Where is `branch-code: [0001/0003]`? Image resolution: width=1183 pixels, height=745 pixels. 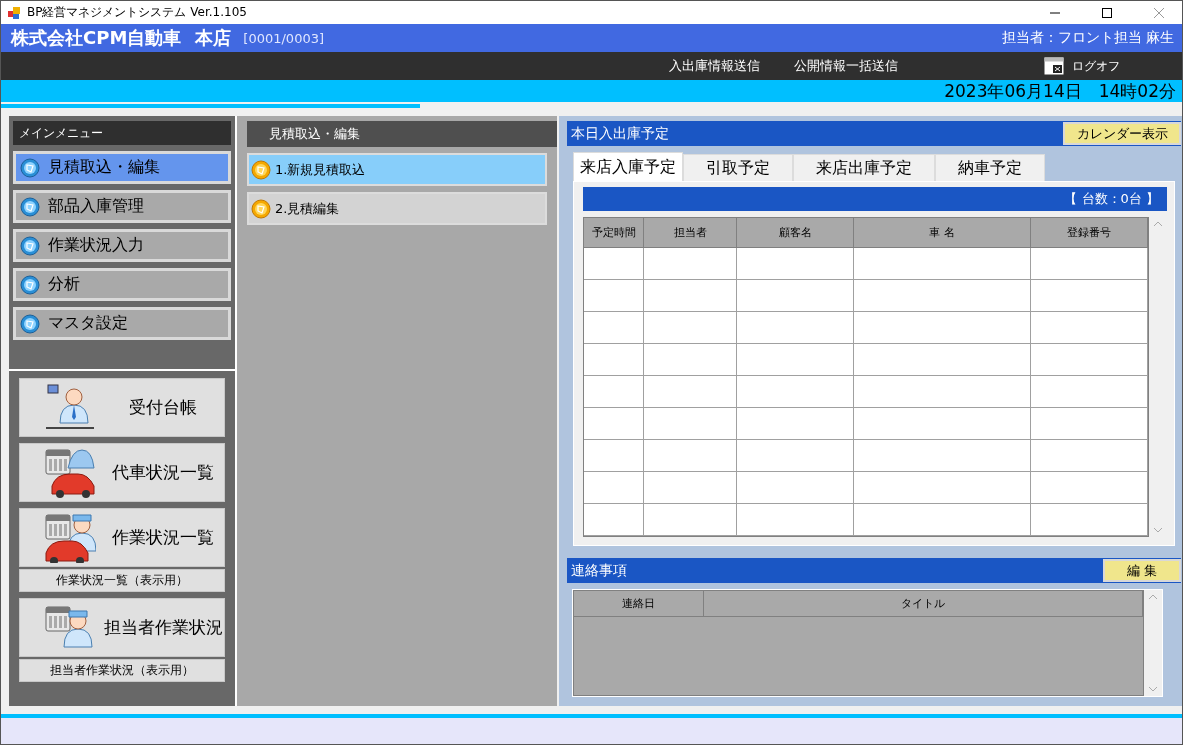 branch-code: [0001/0003] is located at coordinates (284, 38).